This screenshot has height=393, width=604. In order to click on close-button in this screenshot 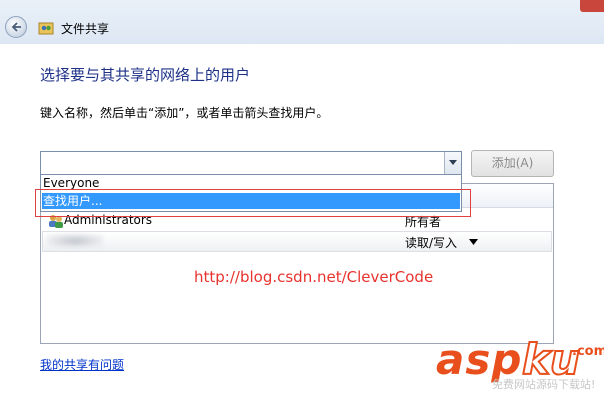, I will do `click(592, 6)`.